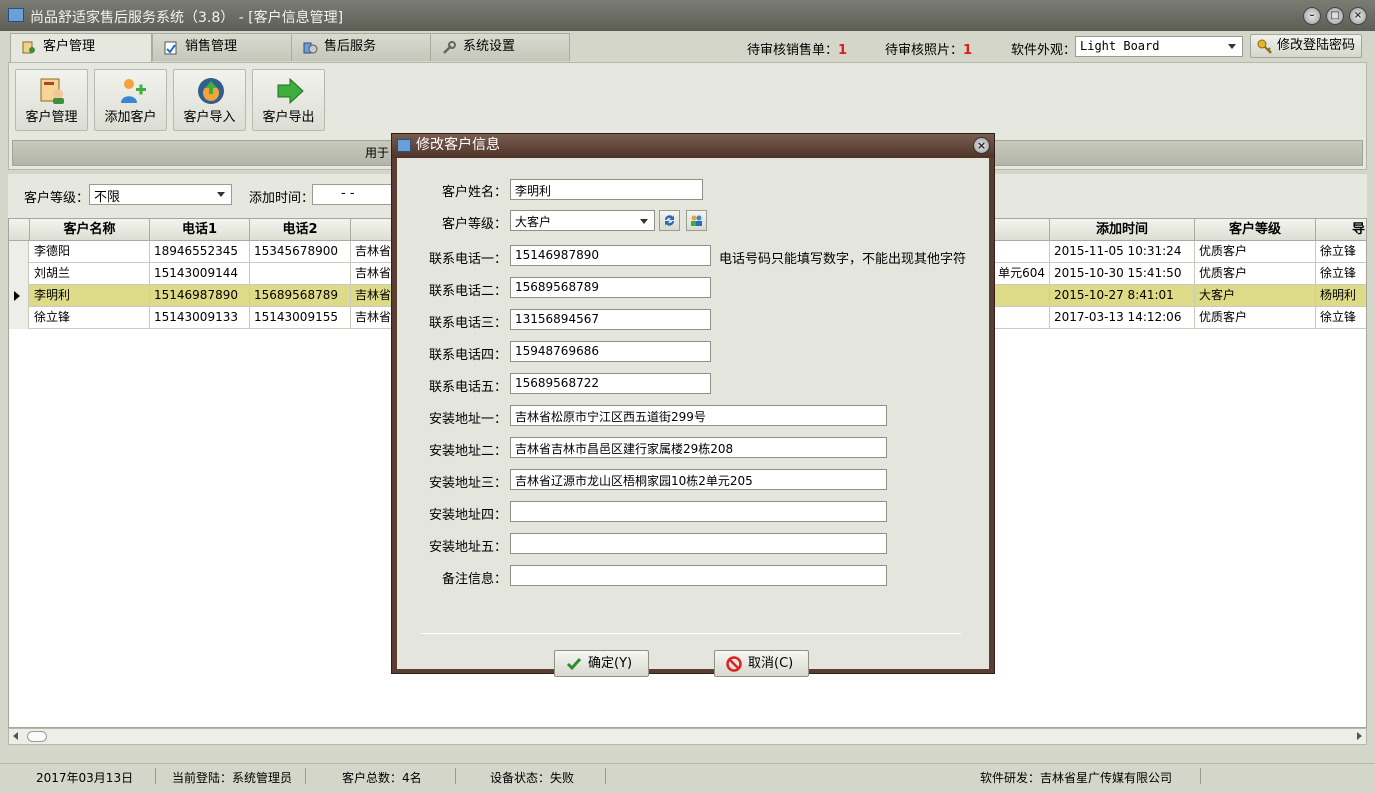 The height and width of the screenshot is (793, 1375). What do you see at coordinates (1255, 296) in the screenshot?
I see `cell-level: 大客户` at bounding box center [1255, 296].